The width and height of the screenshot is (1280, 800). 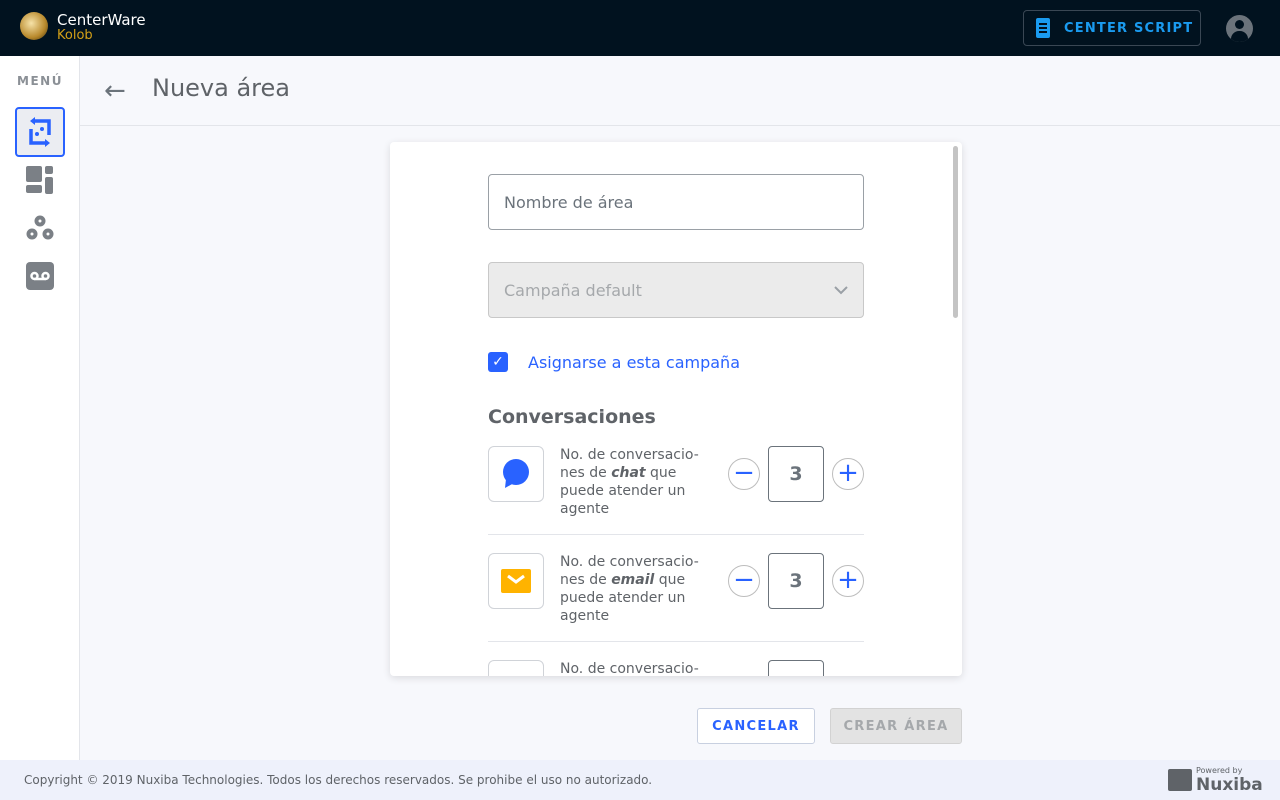 I want to click on increment-email-button: +, so click(x=848, y=581).